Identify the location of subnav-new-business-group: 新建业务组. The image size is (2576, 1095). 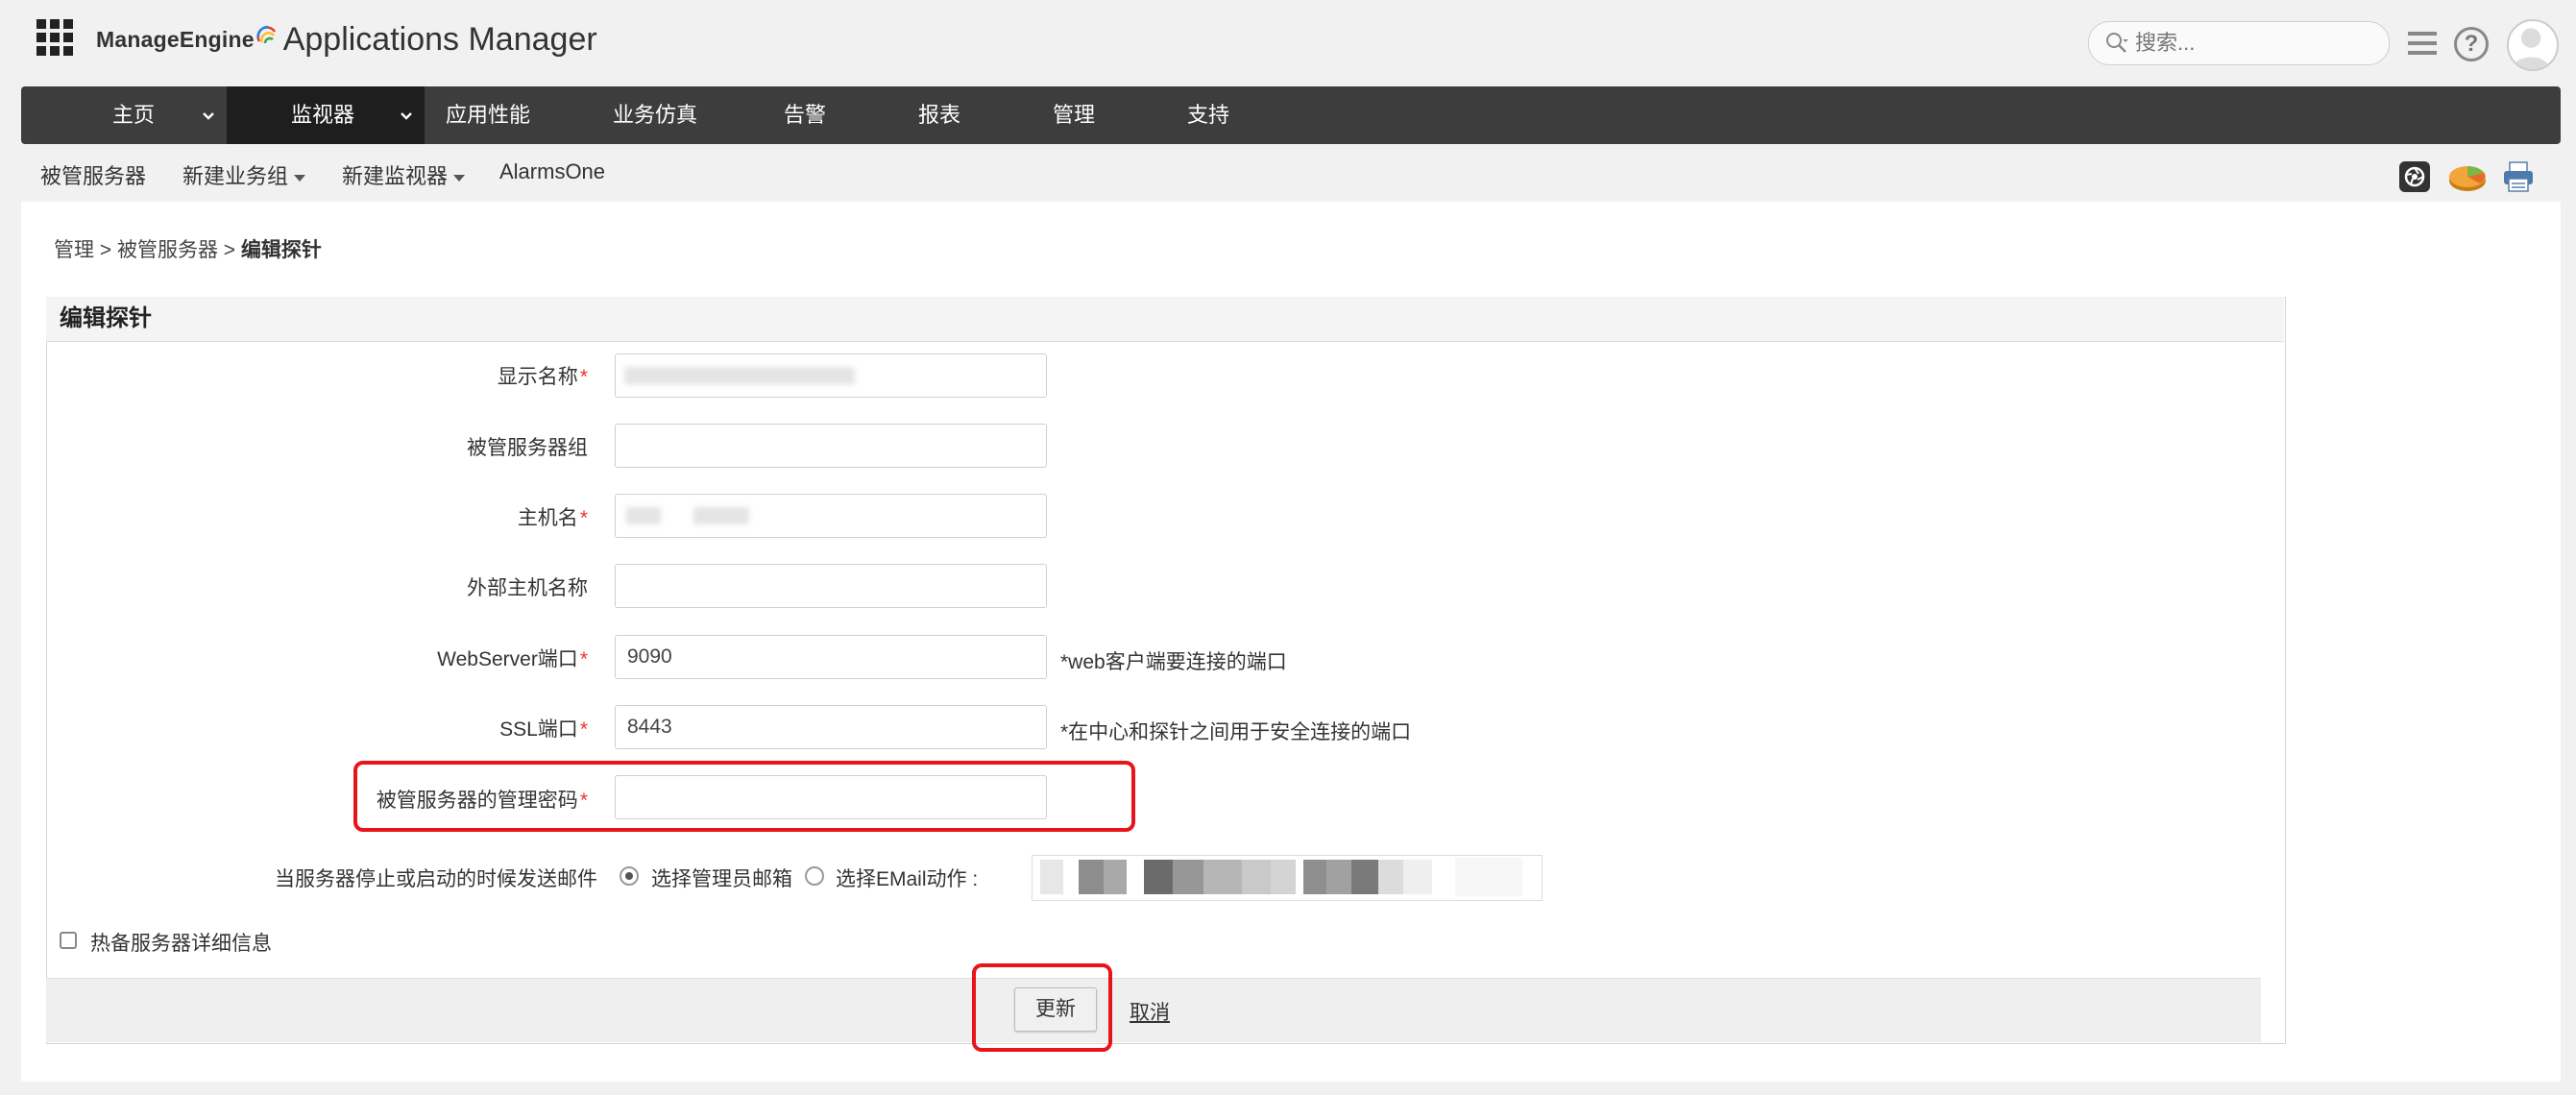
(244, 174).